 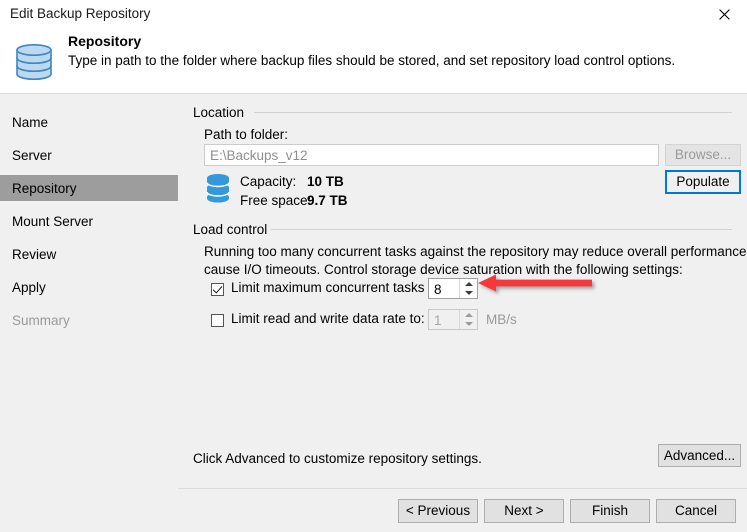 I want to click on path-to-folder-input, so click(x=431, y=155).